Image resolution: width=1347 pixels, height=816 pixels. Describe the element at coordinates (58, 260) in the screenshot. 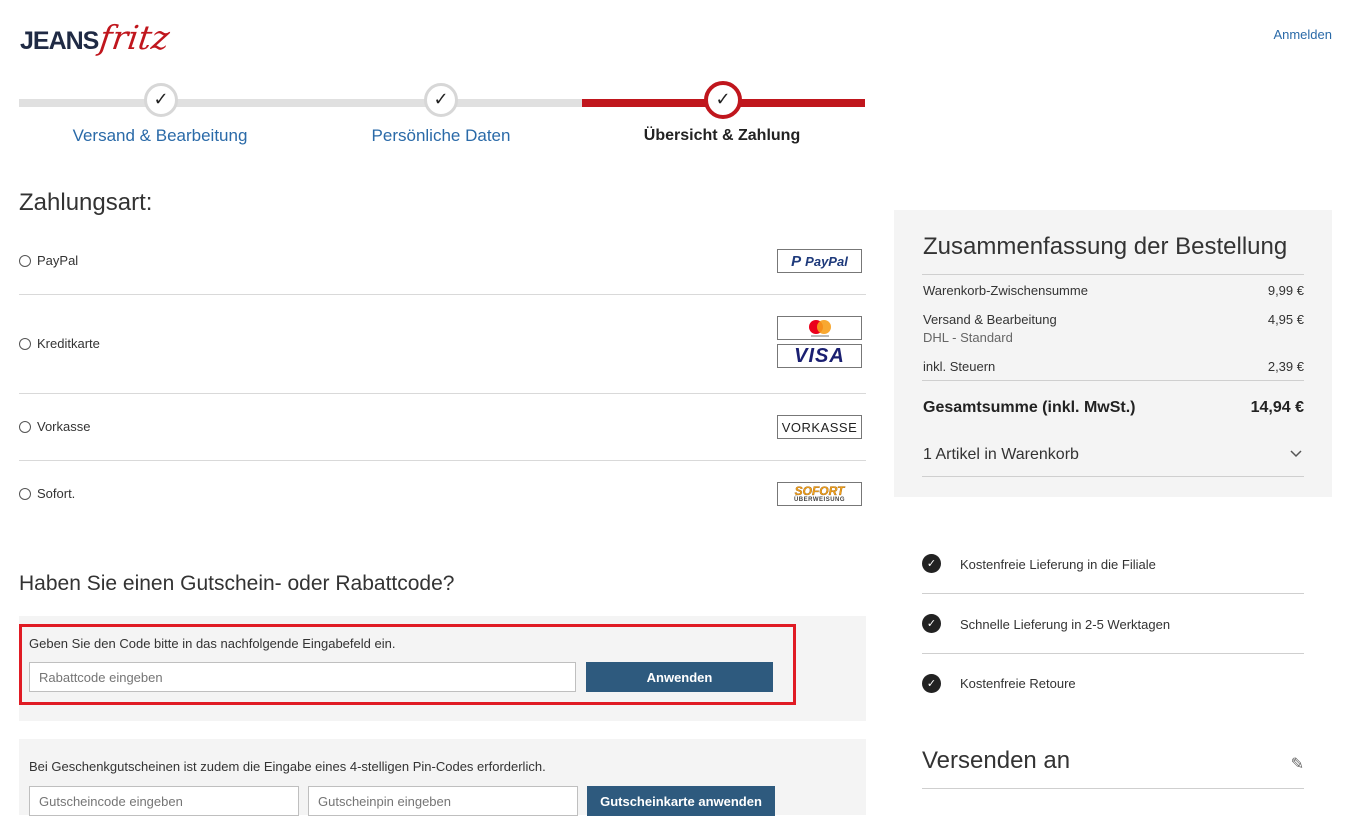

I see `payment-label-paypal: PayPal` at that location.